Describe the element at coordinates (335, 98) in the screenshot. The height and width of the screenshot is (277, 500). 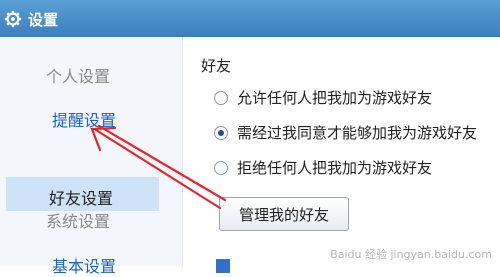
I see `option-label: 允许任何人把我加为游戏好友` at that location.